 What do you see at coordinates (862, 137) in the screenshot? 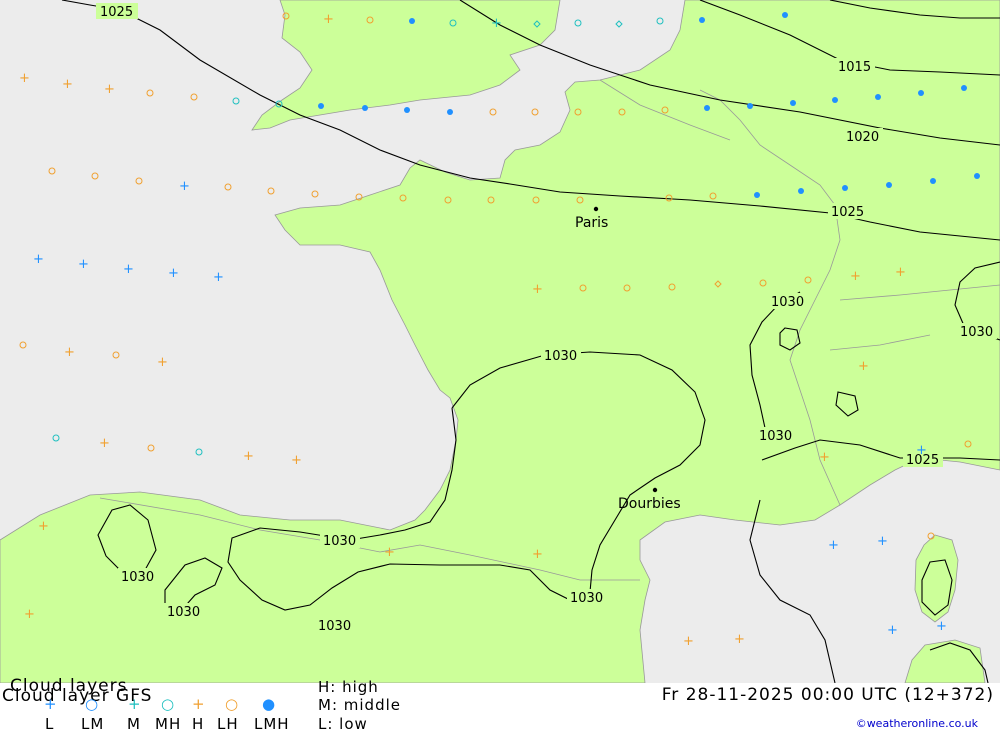
I see `isobar-label: 1020` at bounding box center [862, 137].